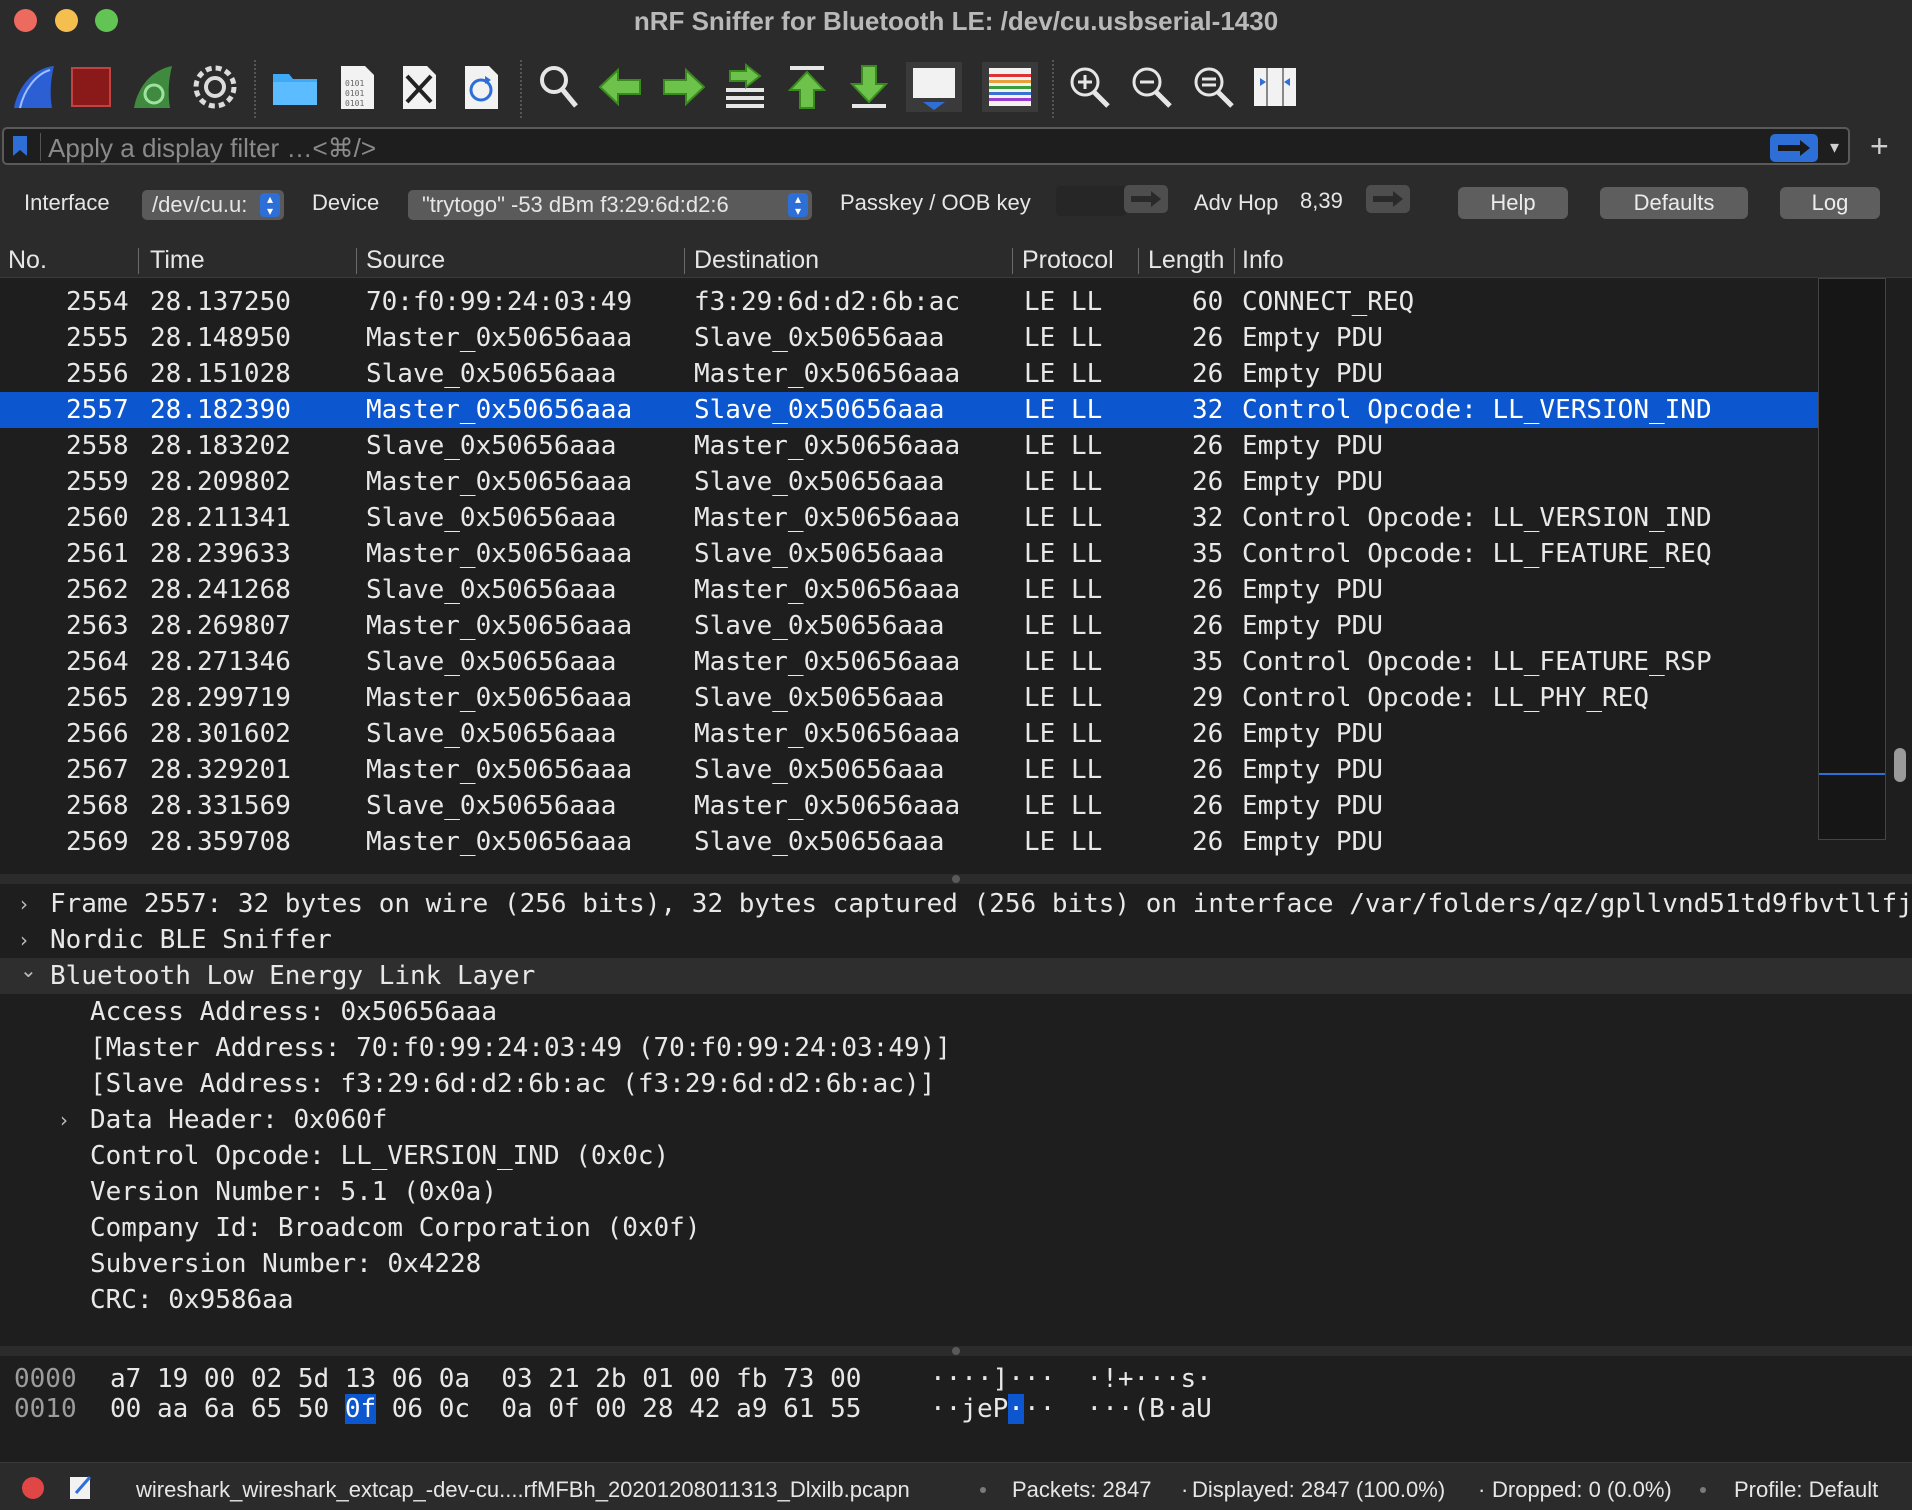 The height and width of the screenshot is (1510, 1912). What do you see at coordinates (745, 87) in the screenshot?
I see `go-to-packet-icon` at bounding box center [745, 87].